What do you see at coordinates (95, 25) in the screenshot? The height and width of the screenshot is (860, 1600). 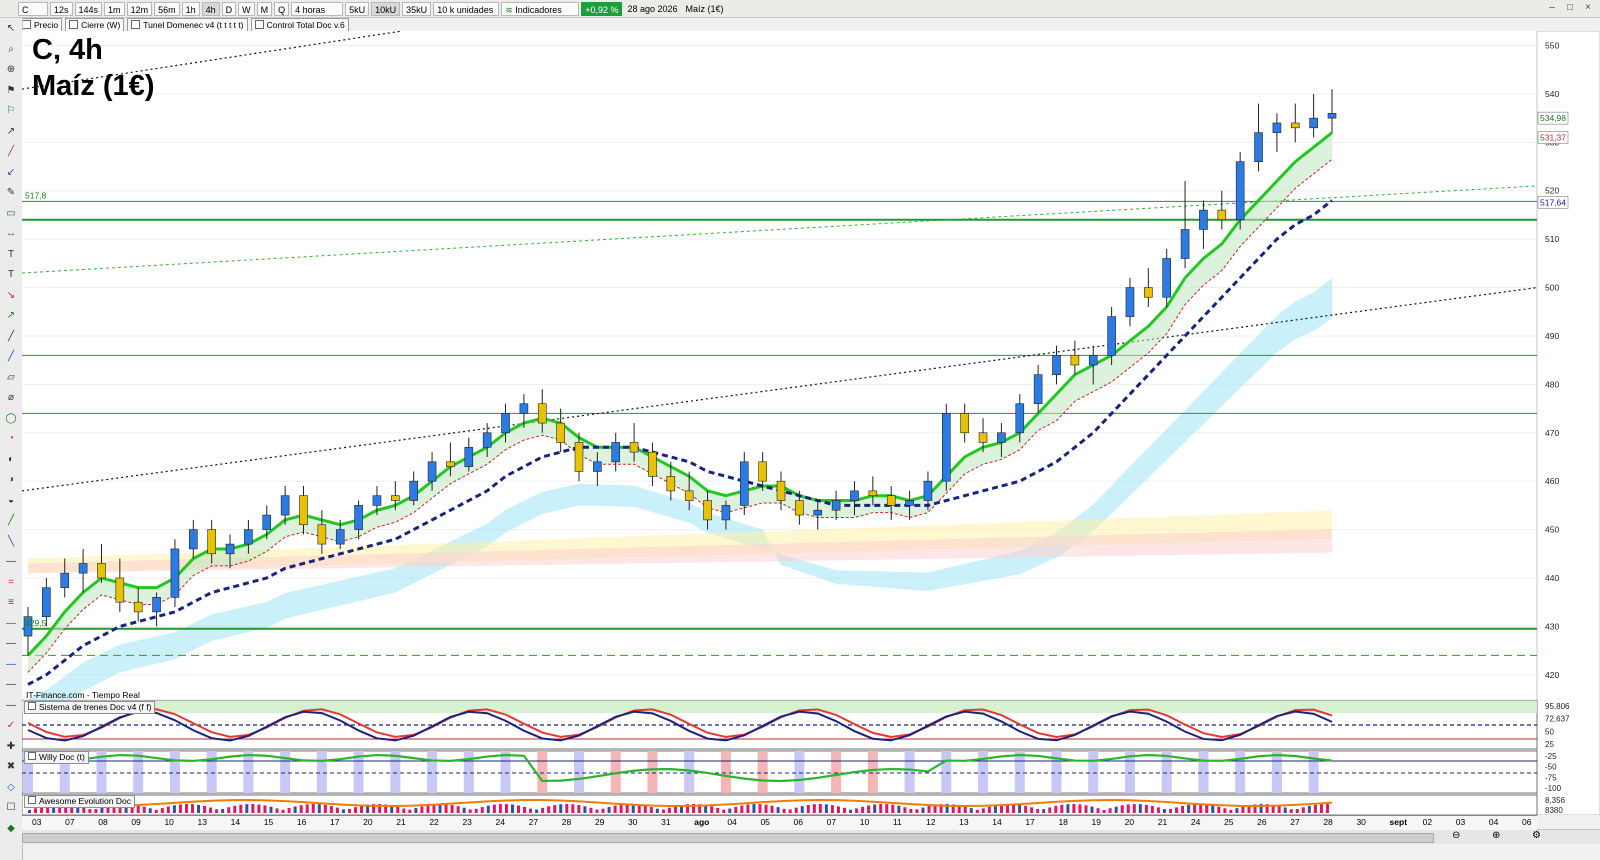 I see `indicator-tab-1: Cierre (W)` at bounding box center [95, 25].